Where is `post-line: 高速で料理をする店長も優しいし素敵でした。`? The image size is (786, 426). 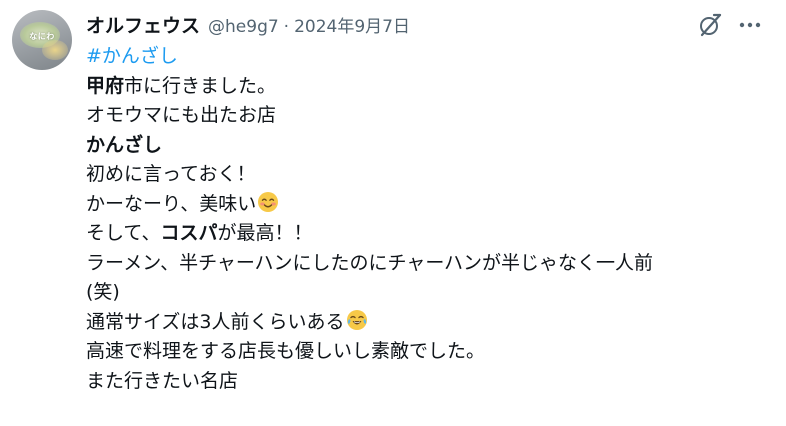 post-line: 高速で料理をする店長も優しいし素敵でした。 is located at coordinates (286, 351).